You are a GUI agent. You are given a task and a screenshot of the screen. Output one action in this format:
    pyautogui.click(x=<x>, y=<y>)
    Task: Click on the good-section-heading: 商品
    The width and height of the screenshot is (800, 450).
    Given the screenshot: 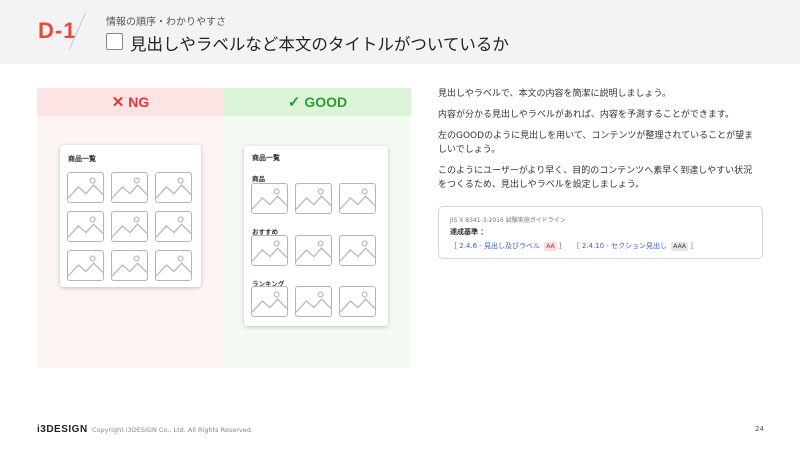 What is the action you would take?
    pyautogui.click(x=258, y=179)
    